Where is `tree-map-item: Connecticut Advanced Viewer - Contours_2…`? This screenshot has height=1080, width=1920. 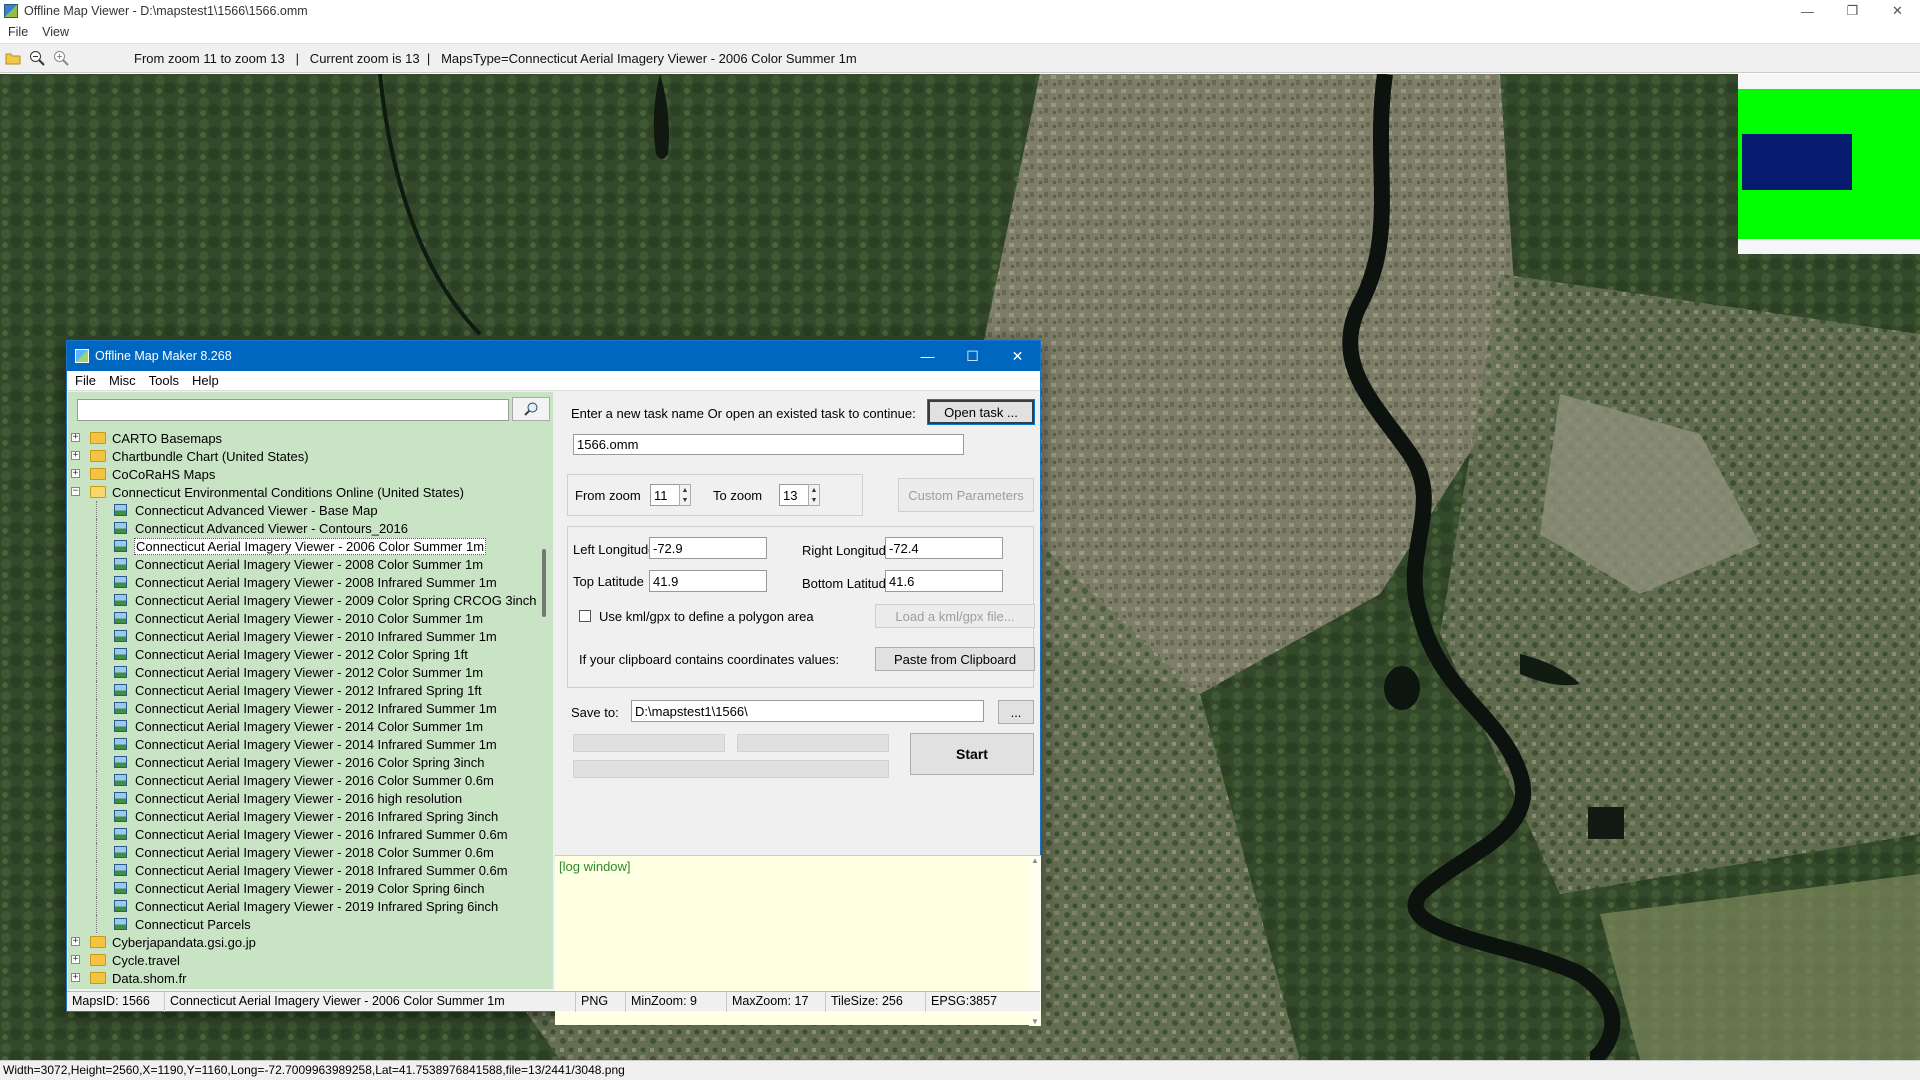
tree-map-item: Connecticut Advanced Viewer - Contours_2… is located at coordinates (303, 528).